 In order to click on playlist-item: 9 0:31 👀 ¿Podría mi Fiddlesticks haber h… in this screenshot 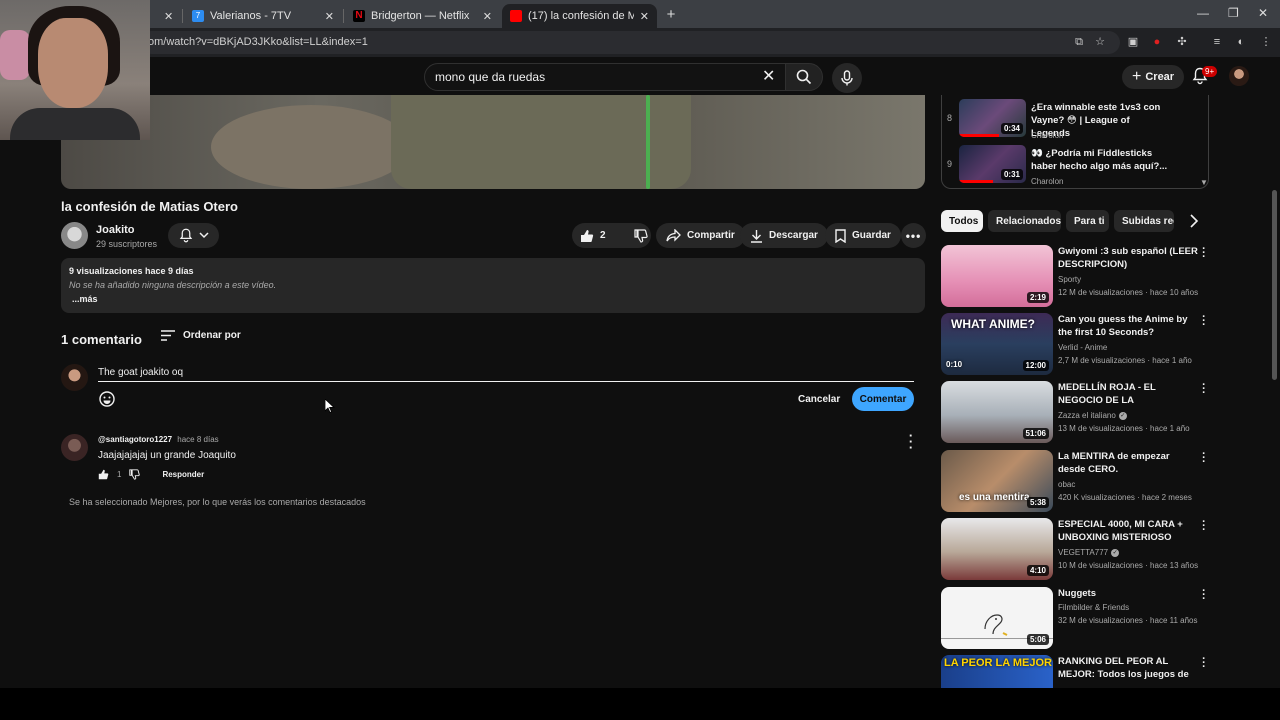, I will do `click(1075, 164)`.